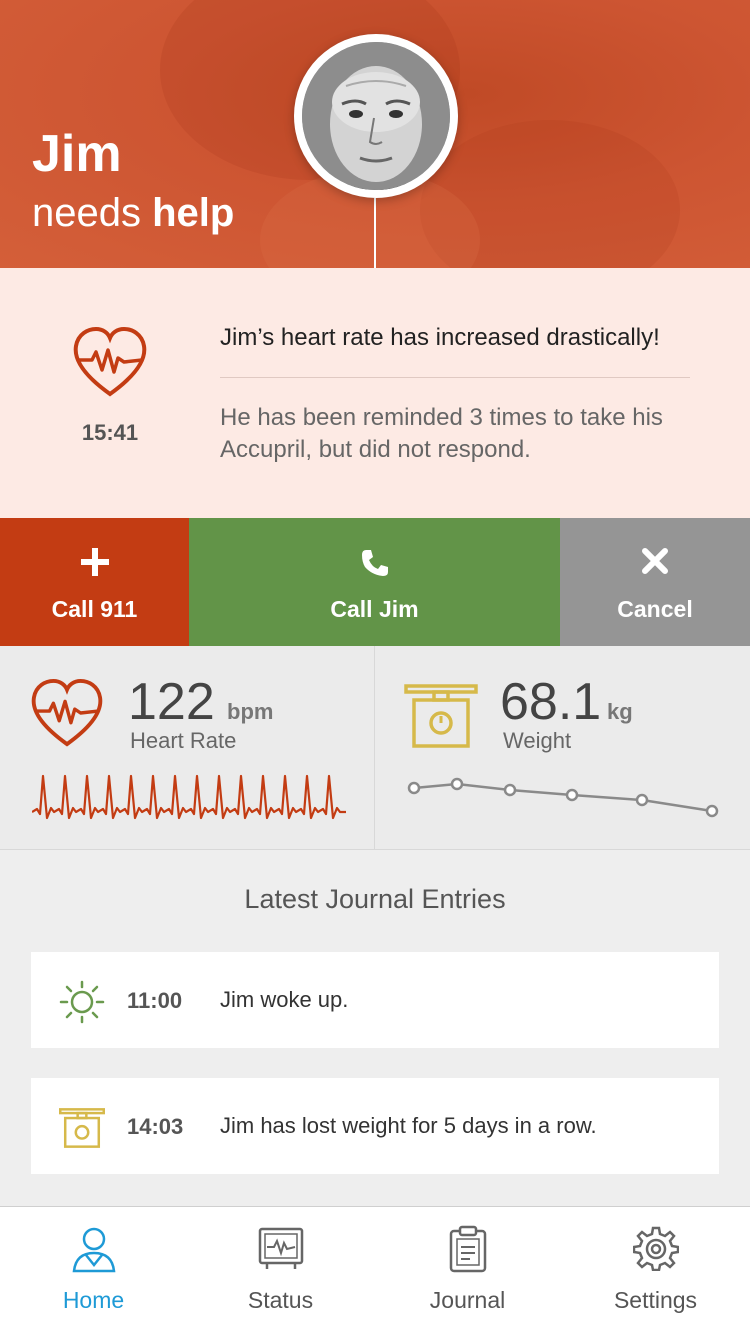  I want to click on journal-title: Latest Journal Entries, so click(375, 899).